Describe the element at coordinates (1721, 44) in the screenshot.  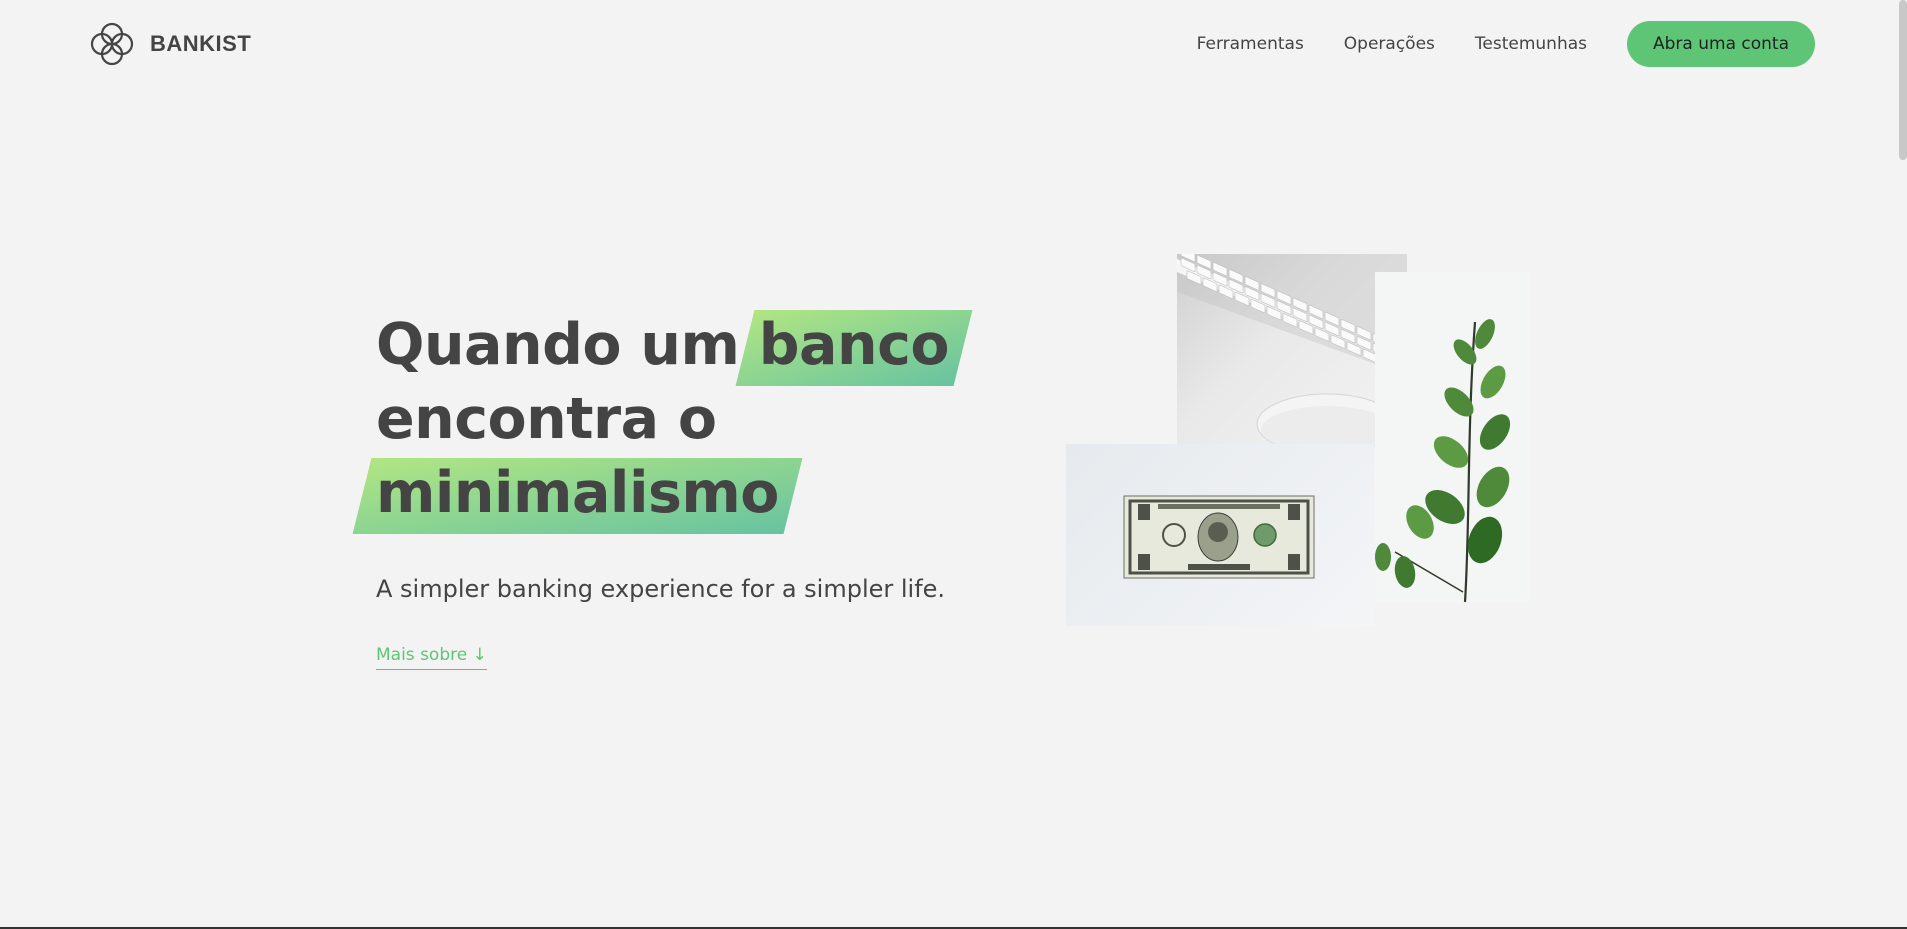
I see `open-account-button: Abra uma conta` at that location.